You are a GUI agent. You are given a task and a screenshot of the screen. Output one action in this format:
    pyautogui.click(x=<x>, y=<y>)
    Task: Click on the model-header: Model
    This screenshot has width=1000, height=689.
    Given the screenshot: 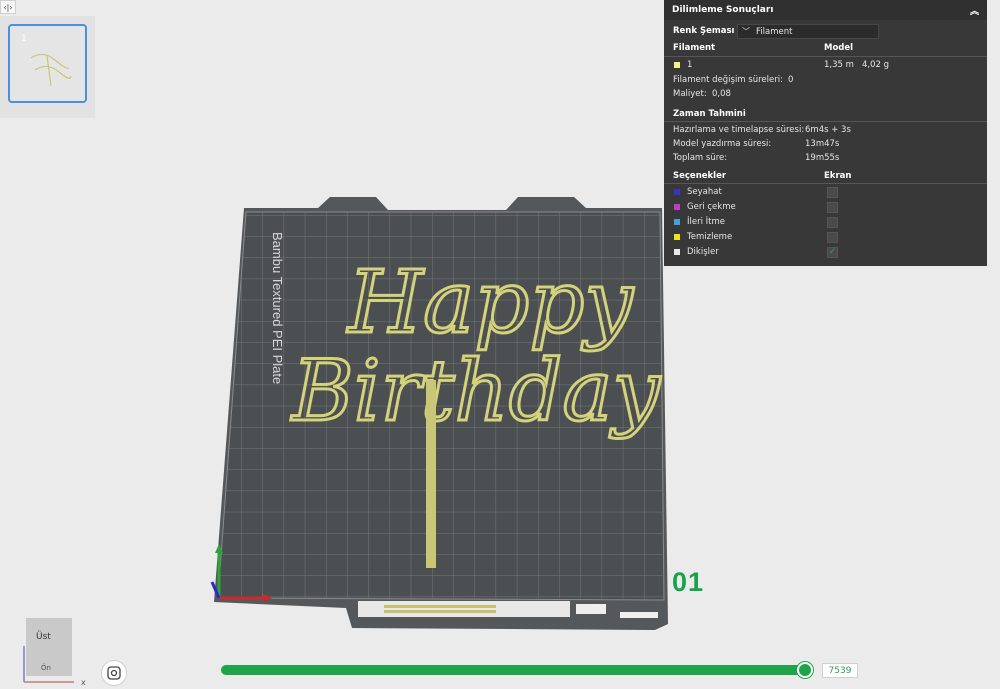 What is the action you would take?
    pyautogui.click(x=839, y=48)
    